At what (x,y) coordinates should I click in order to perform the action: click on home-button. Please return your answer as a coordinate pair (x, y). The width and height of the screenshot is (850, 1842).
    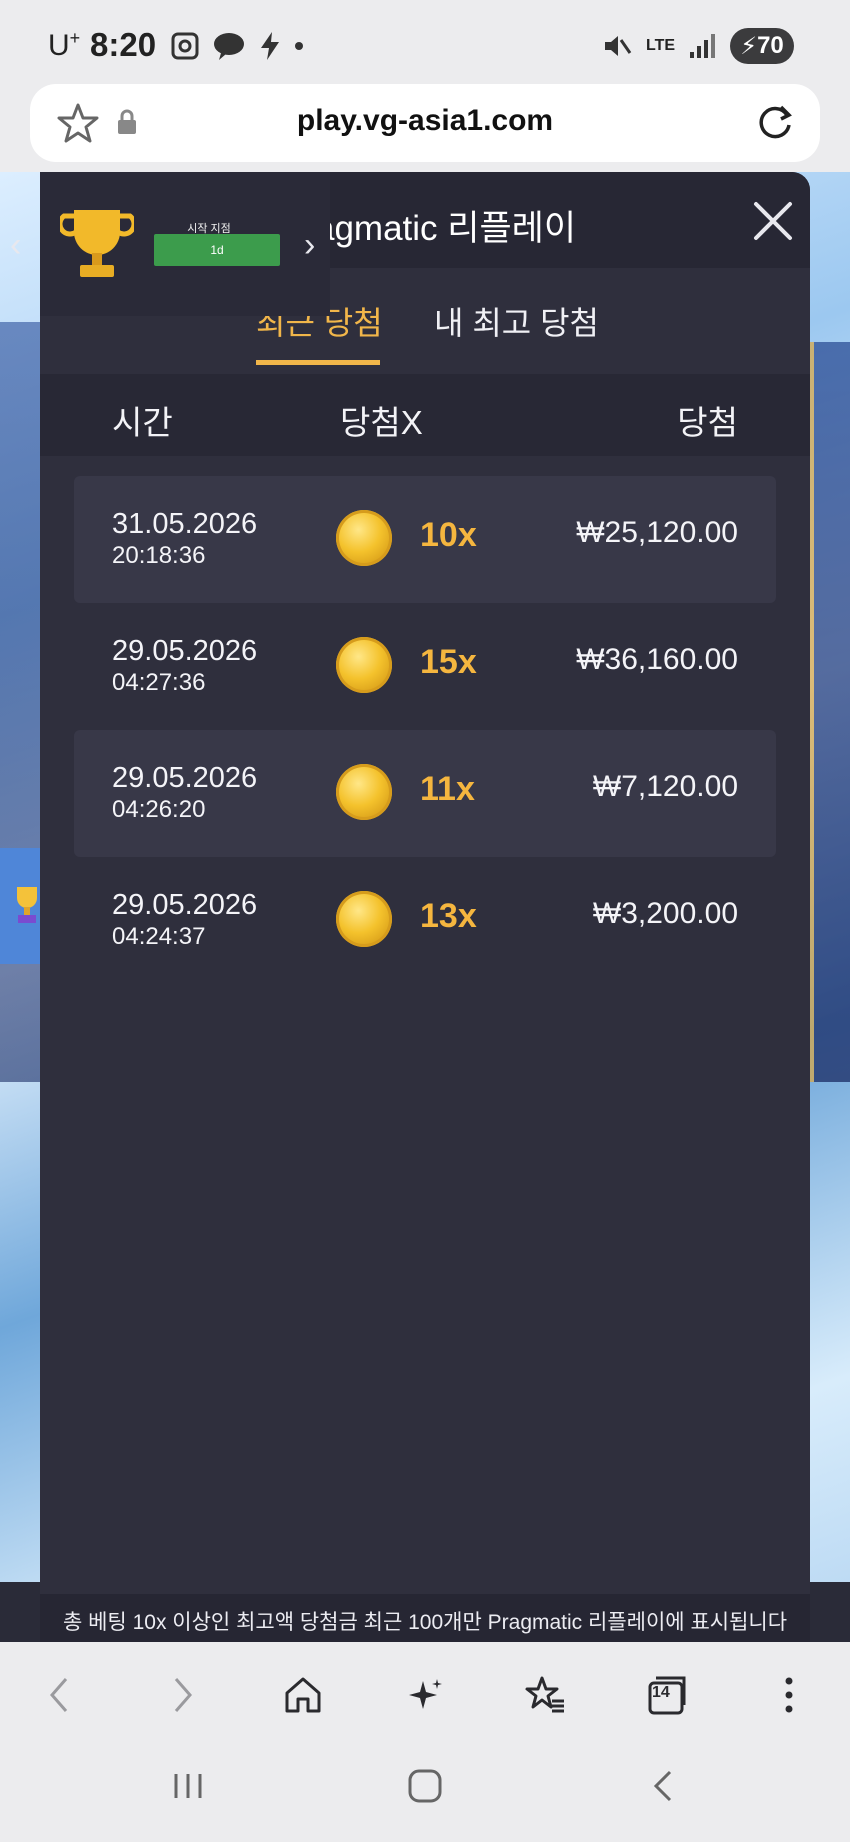
    Looking at the image, I should click on (303, 1695).